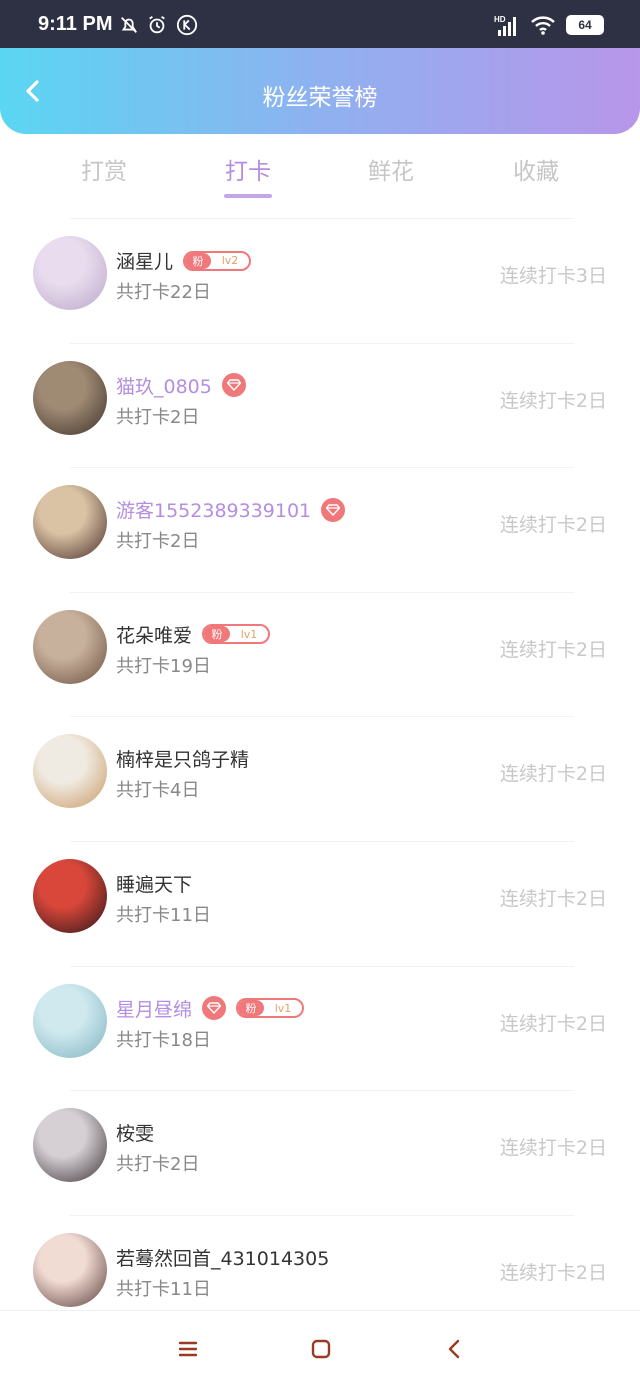 The width and height of the screenshot is (640, 1388). What do you see at coordinates (320, 654) in the screenshot?
I see `fan-row: 花朵唯爱粉 lv1 共打卡19日 连续打卡2日` at bounding box center [320, 654].